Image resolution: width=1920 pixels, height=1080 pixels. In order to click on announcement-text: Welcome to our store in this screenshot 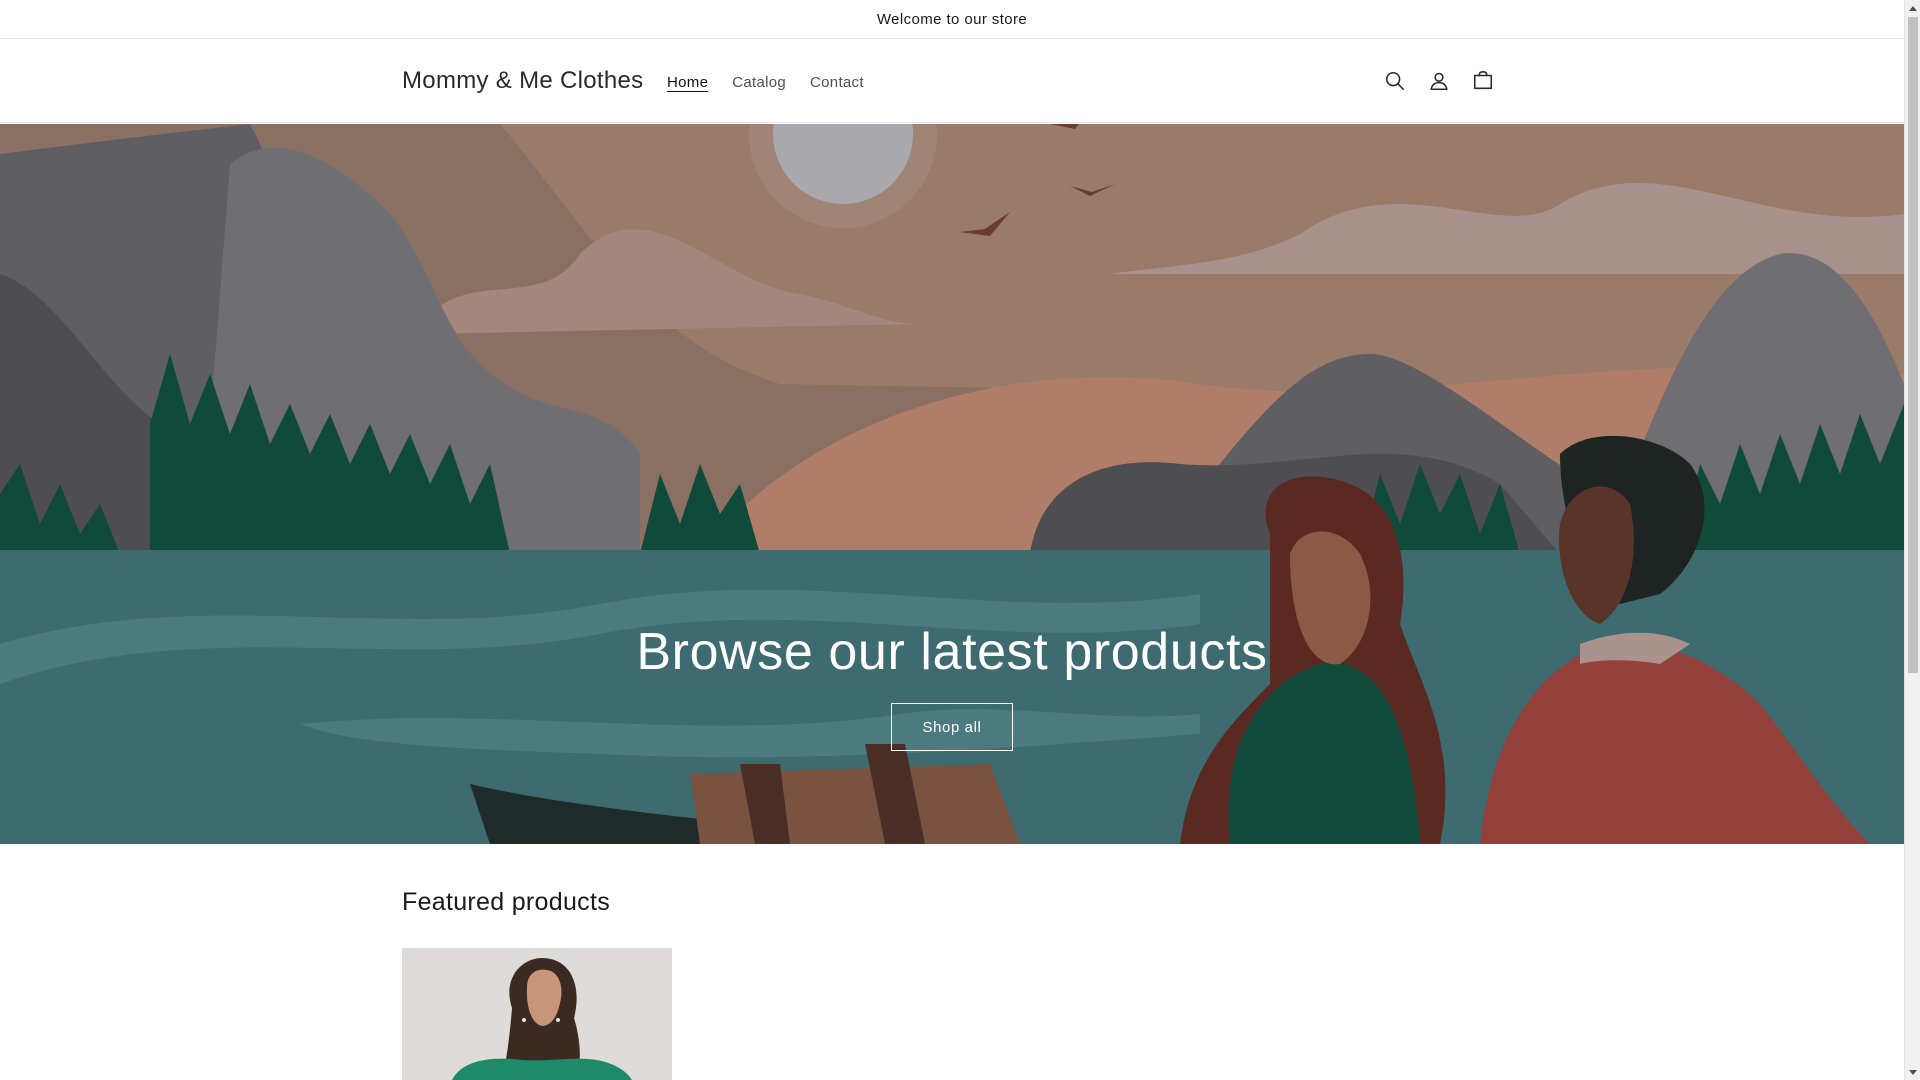, I will do `click(952, 19)`.